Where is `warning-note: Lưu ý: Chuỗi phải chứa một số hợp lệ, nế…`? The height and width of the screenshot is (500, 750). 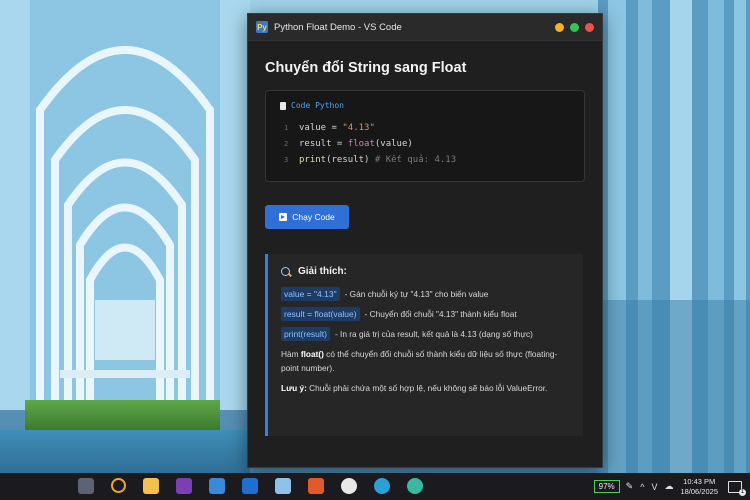 warning-note: Lưu ý: Chuỗi phải chứa một số hợp lệ, nế… is located at coordinates (414, 388).